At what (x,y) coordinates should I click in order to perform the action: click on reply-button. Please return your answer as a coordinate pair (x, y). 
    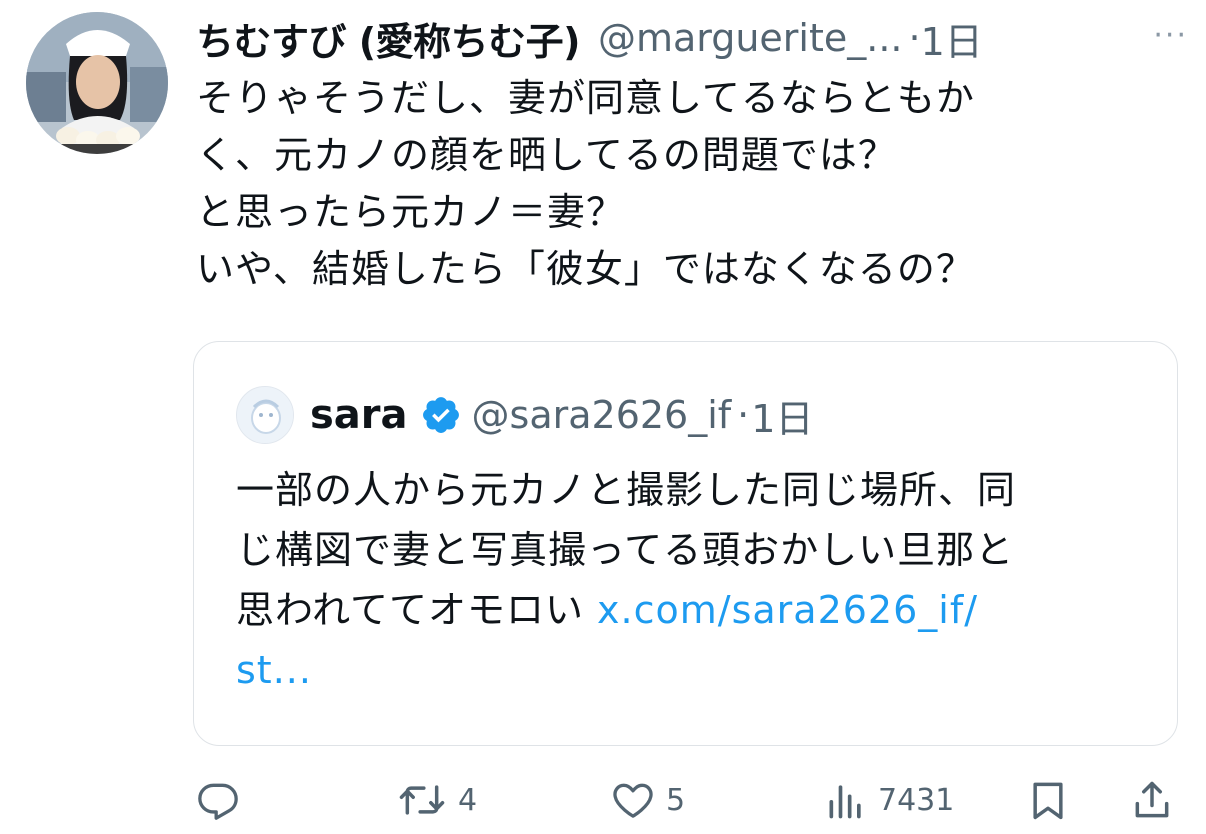
    Looking at the image, I should click on (218, 800).